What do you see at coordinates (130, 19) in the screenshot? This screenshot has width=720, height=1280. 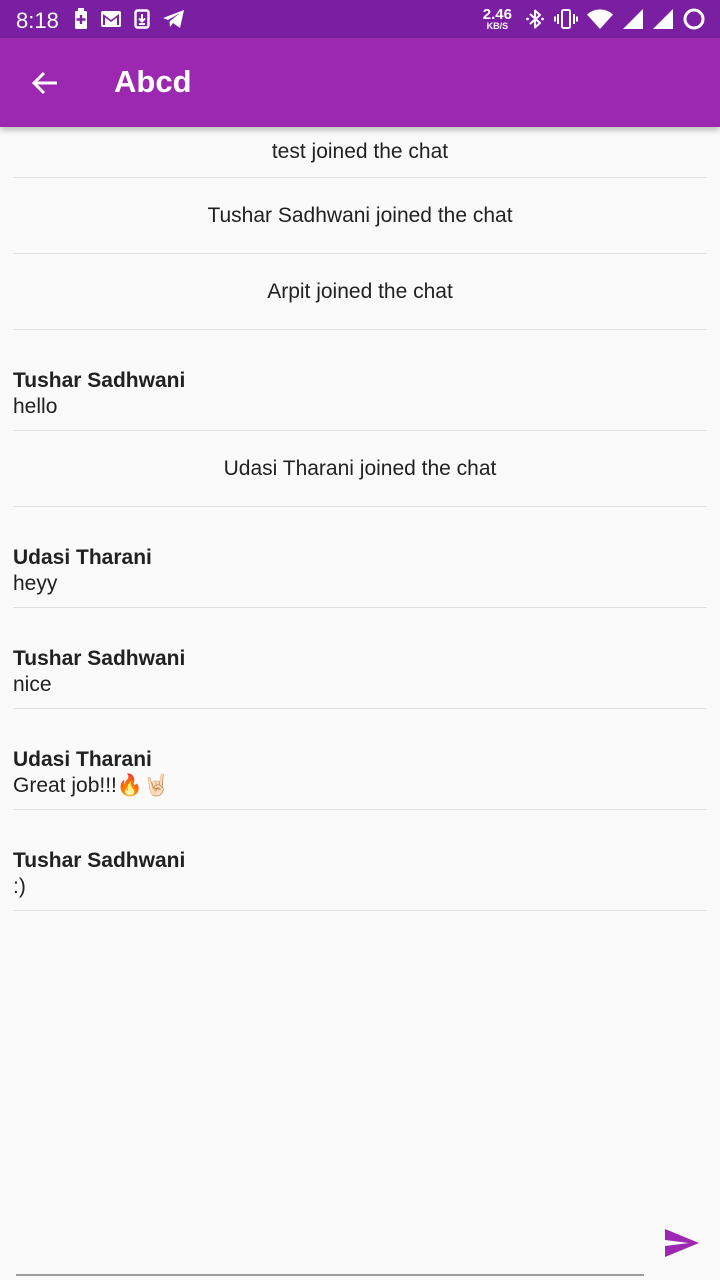 I see `notification-icons` at bounding box center [130, 19].